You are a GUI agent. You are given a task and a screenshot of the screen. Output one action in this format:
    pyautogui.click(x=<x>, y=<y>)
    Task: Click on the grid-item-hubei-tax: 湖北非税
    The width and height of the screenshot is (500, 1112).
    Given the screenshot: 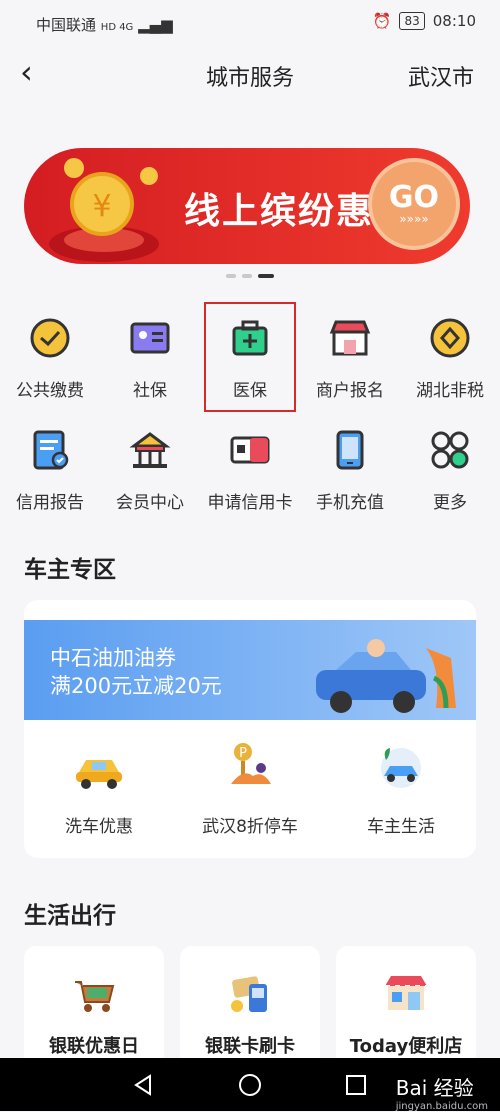 What is the action you would take?
    pyautogui.click(x=450, y=372)
    